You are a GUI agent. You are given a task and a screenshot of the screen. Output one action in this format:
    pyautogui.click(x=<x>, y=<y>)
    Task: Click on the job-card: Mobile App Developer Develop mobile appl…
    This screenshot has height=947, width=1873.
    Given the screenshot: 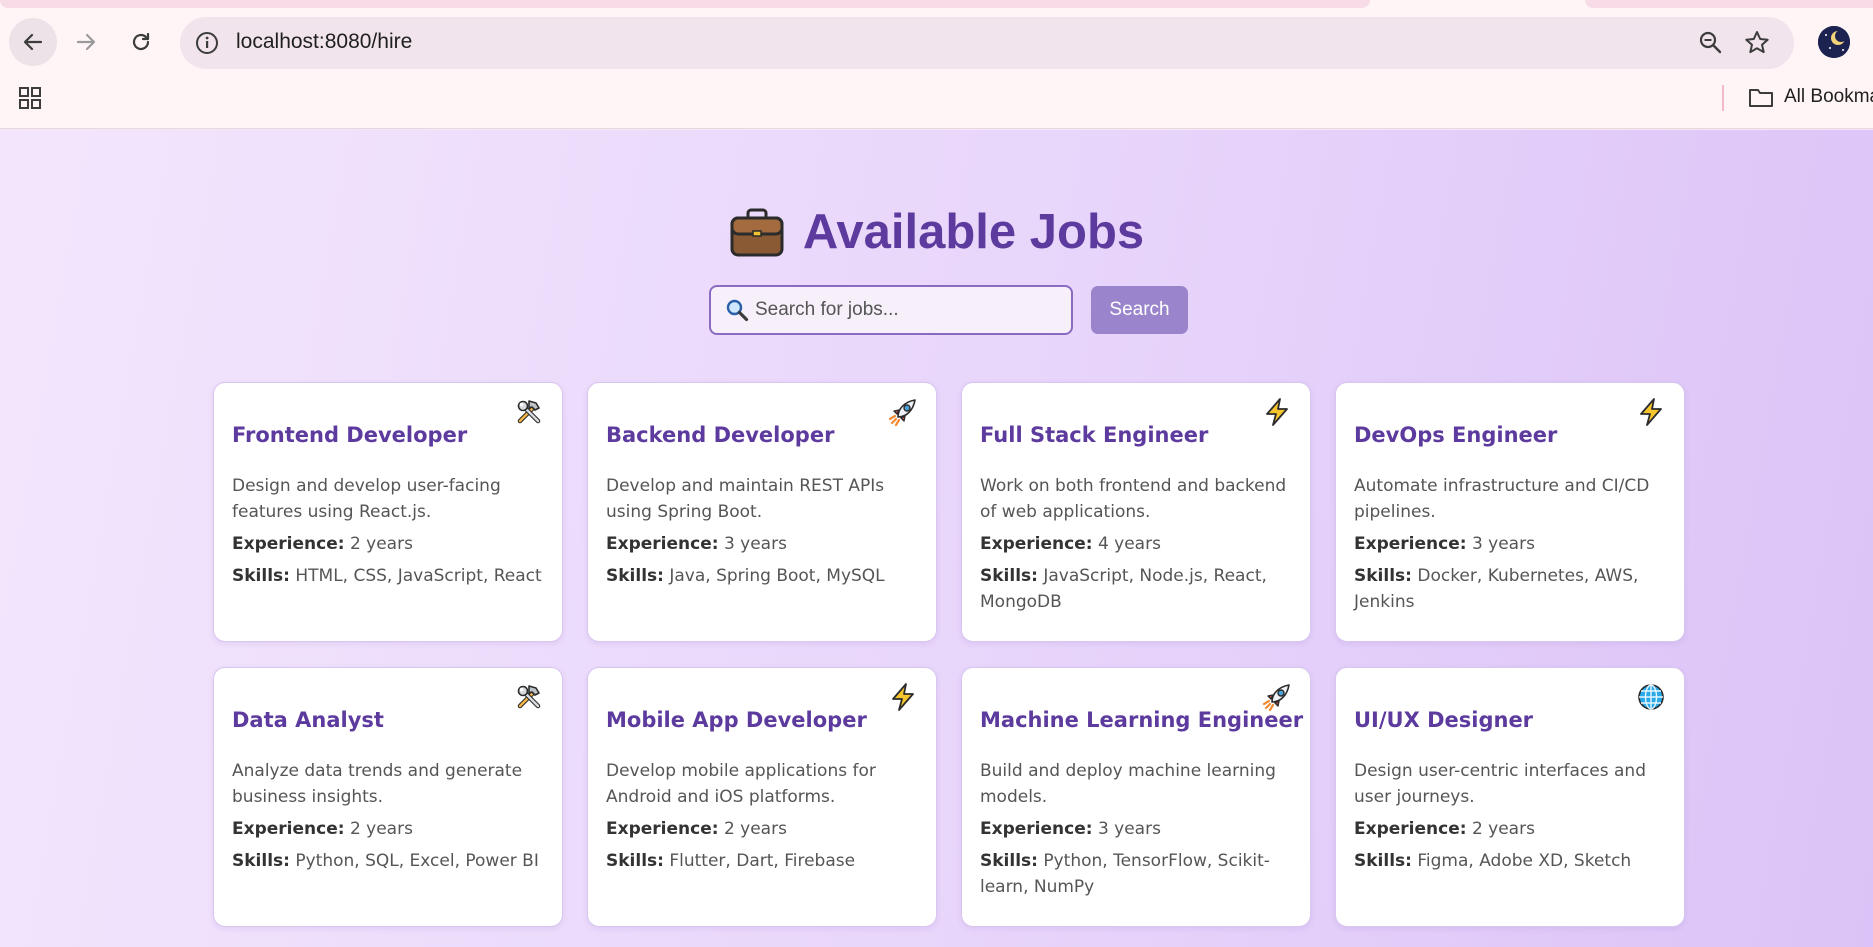 What is the action you would take?
    pyautogui.click(x=762, y=797)
    